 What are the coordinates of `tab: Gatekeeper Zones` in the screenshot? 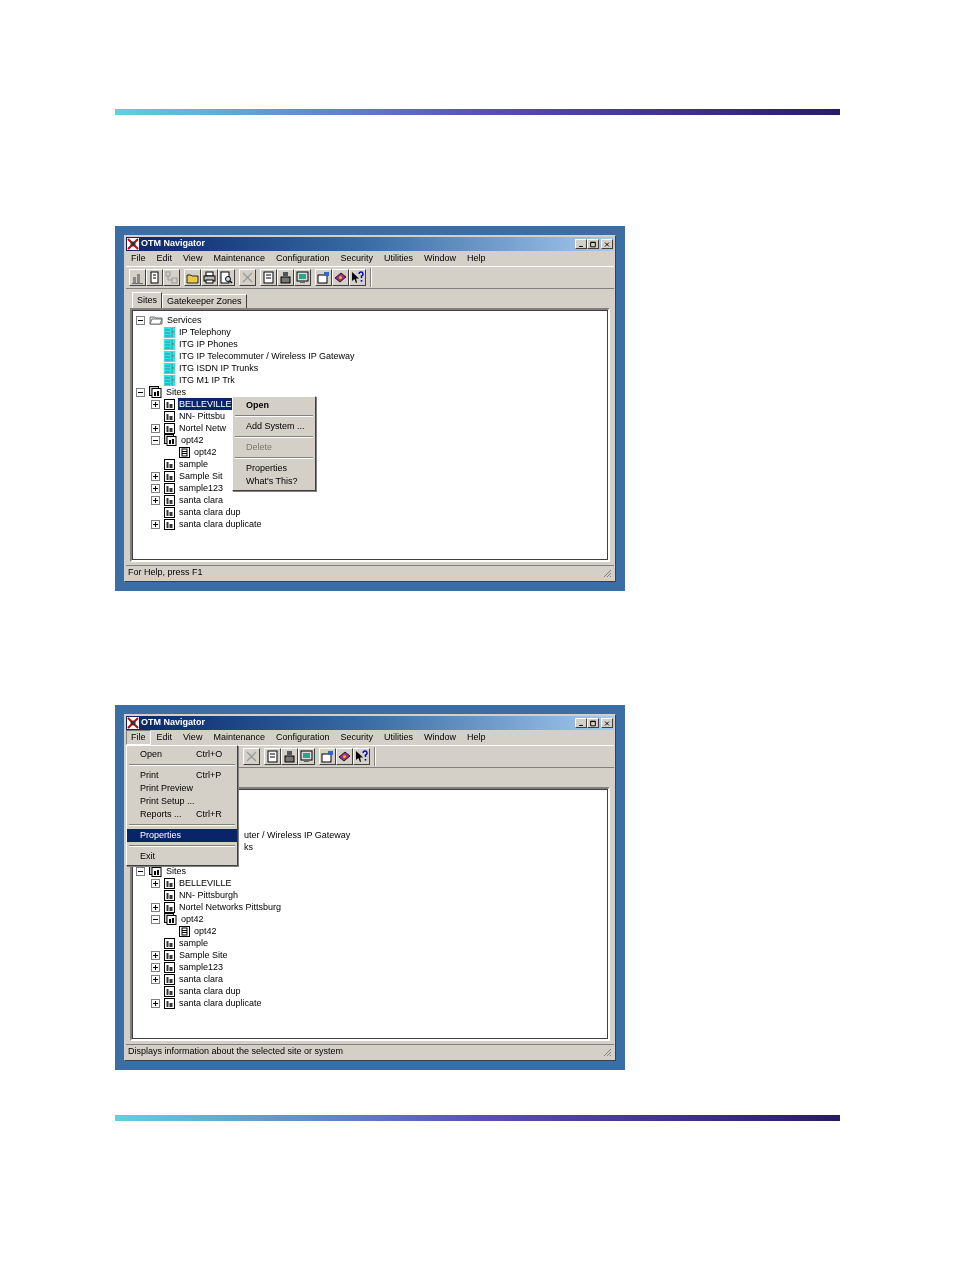 It's located at (204, 301).